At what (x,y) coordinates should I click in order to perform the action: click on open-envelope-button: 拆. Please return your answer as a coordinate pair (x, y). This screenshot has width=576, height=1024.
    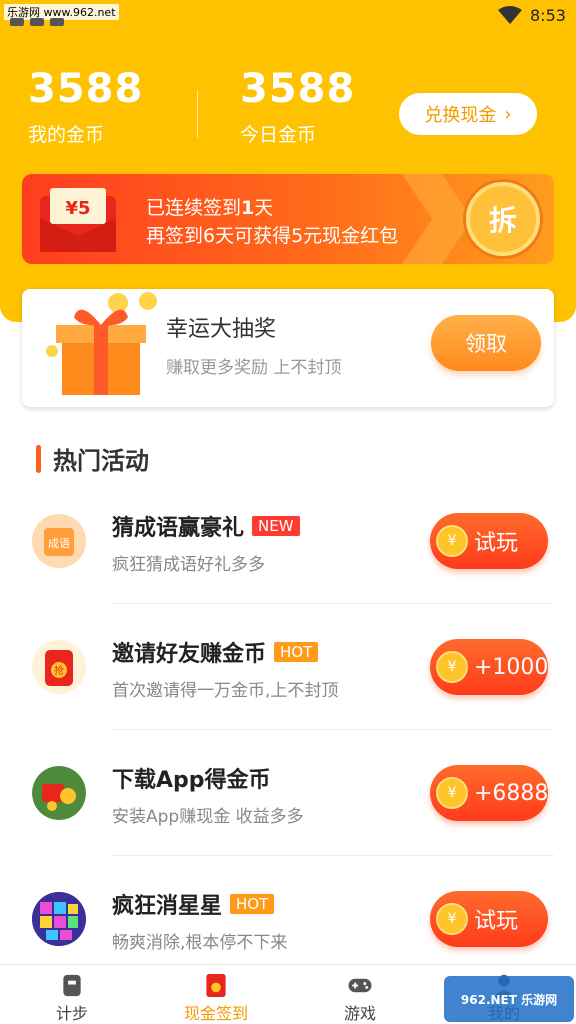
    Looking at the image, I should click on (503, 219).